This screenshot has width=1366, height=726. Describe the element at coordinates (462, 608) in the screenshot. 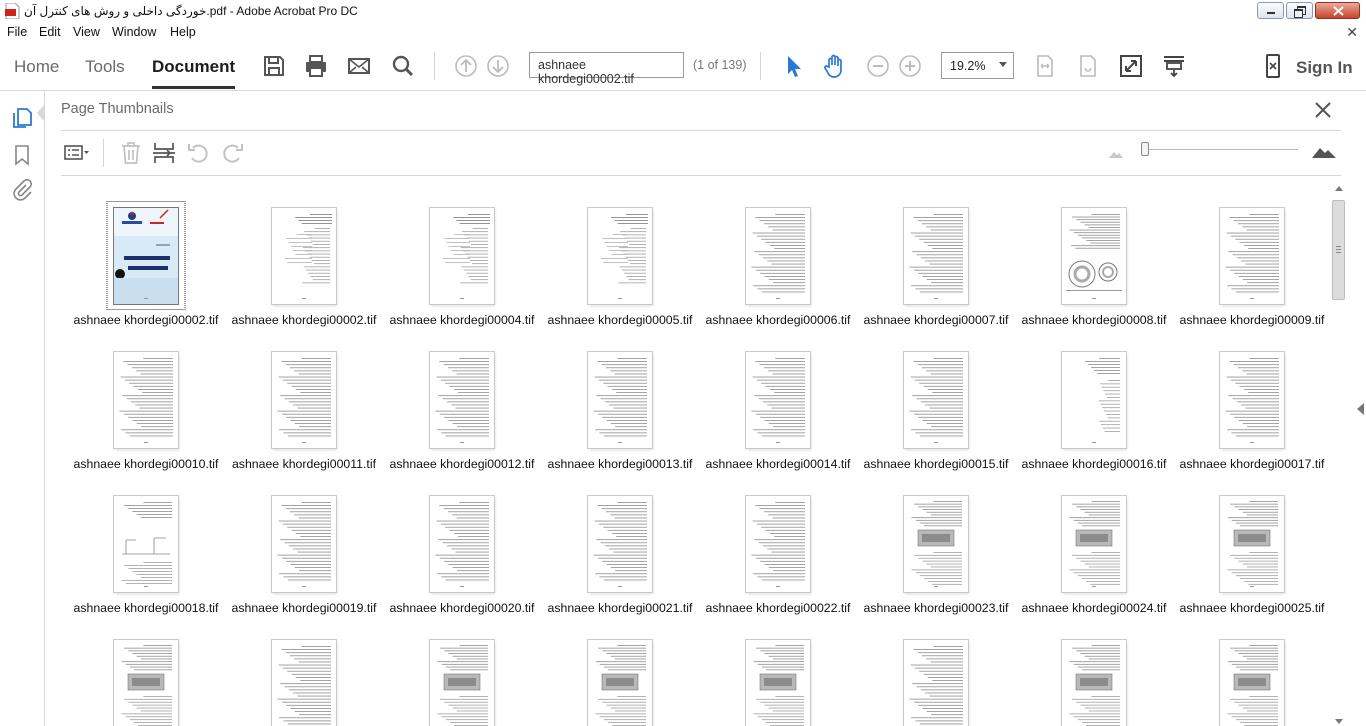

I see `thumbnail-label: ashnaee khordegi00020.tif` at that location.